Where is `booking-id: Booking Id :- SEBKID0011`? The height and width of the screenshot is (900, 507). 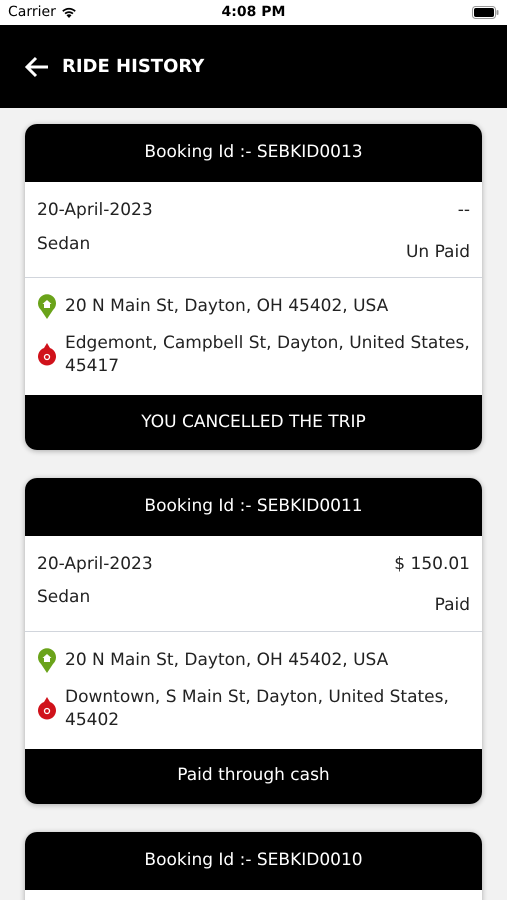 booking-id: Booking Id :- SEBKID0011 is located at coordinates (253, 506).